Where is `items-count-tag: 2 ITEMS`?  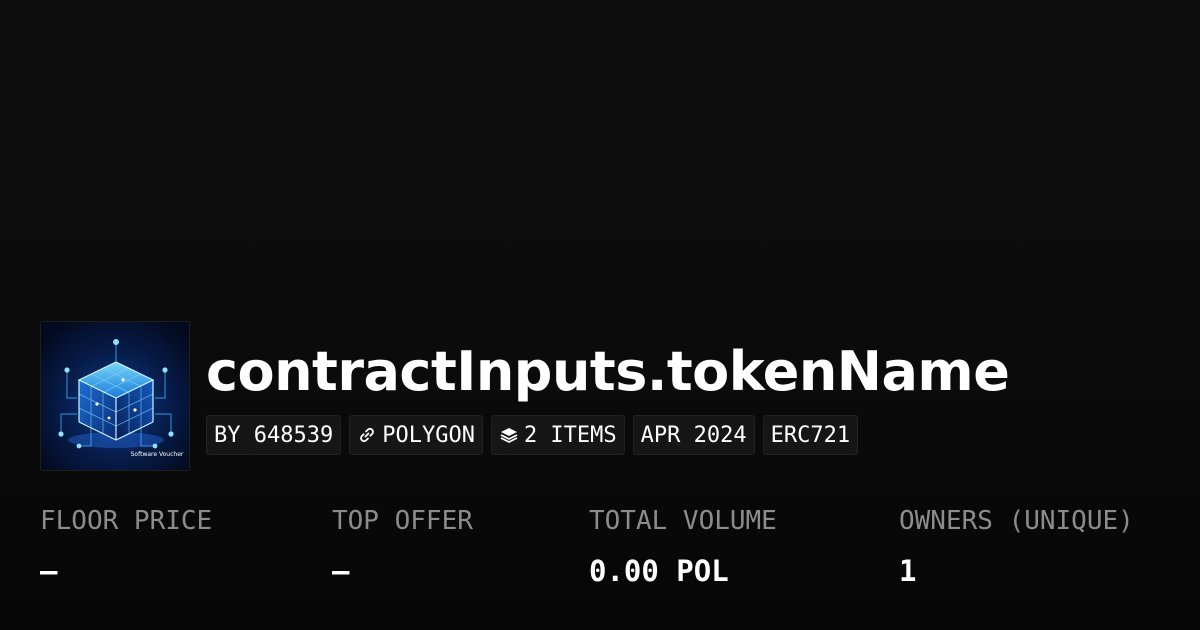 items-count-tag: 2 ITEMS is located at coordinates (557, 435).